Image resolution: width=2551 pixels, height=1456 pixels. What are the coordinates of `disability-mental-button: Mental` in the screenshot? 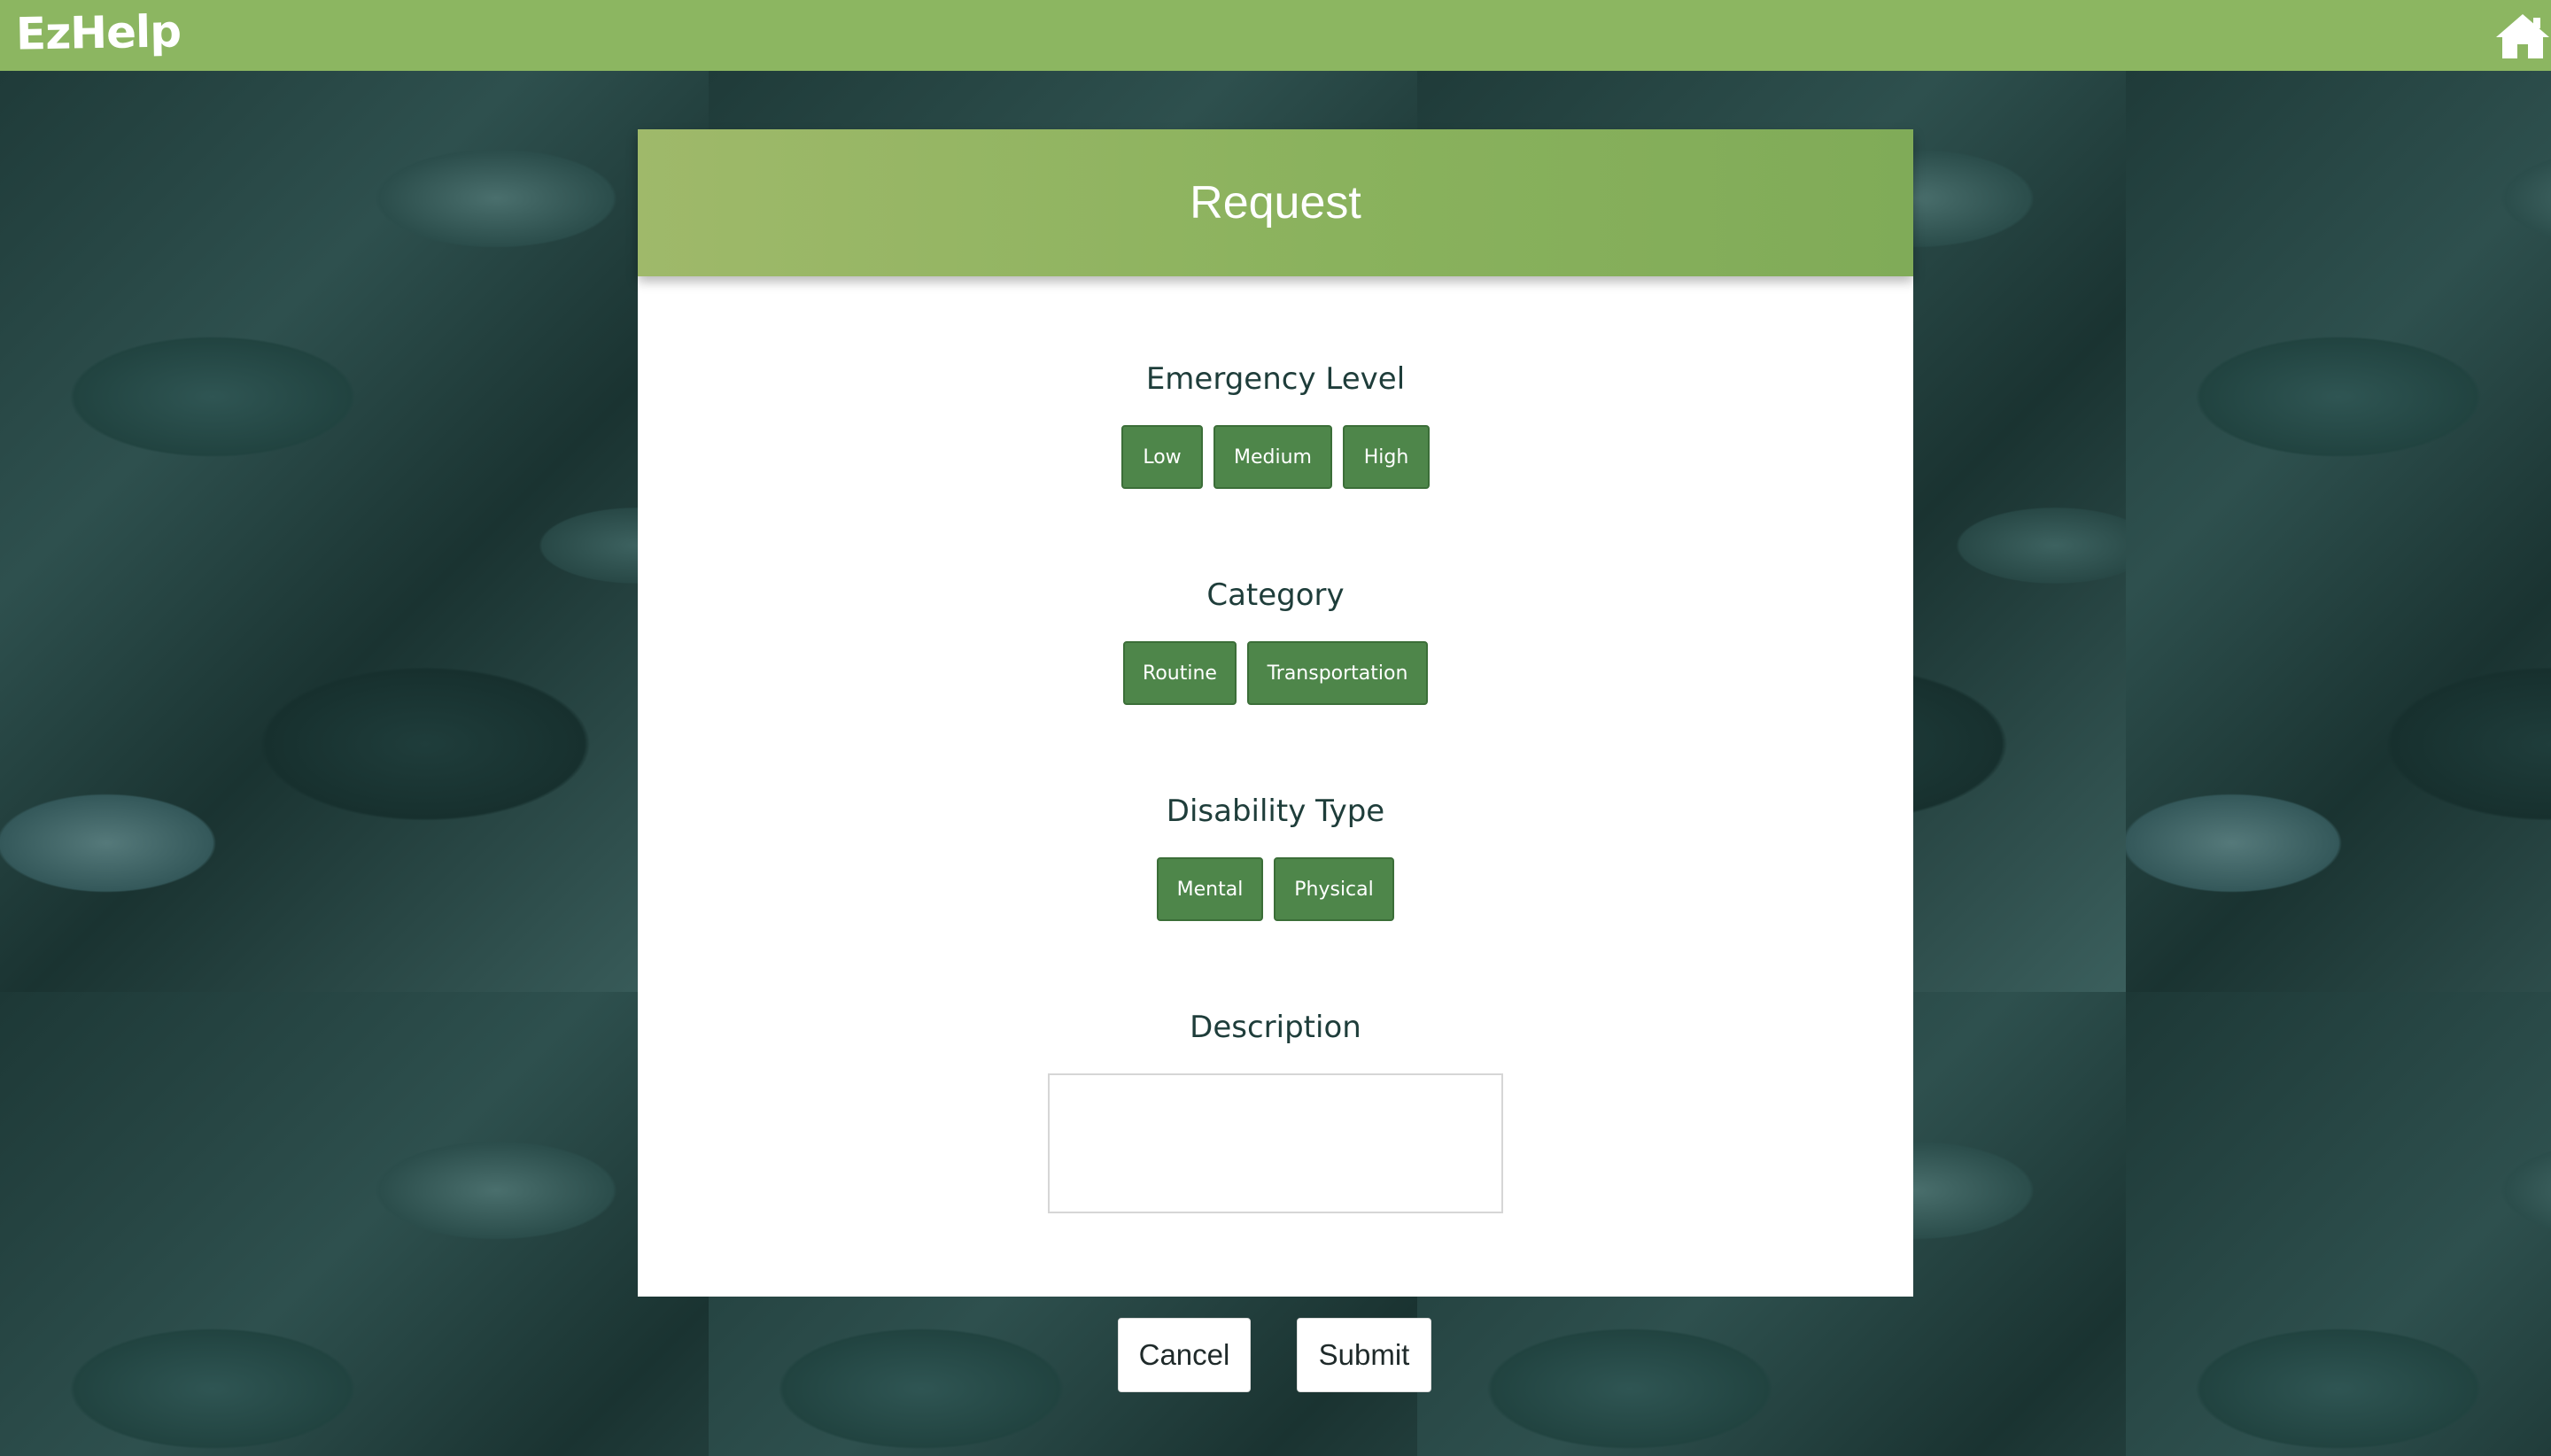 It's located at (1210, 889).